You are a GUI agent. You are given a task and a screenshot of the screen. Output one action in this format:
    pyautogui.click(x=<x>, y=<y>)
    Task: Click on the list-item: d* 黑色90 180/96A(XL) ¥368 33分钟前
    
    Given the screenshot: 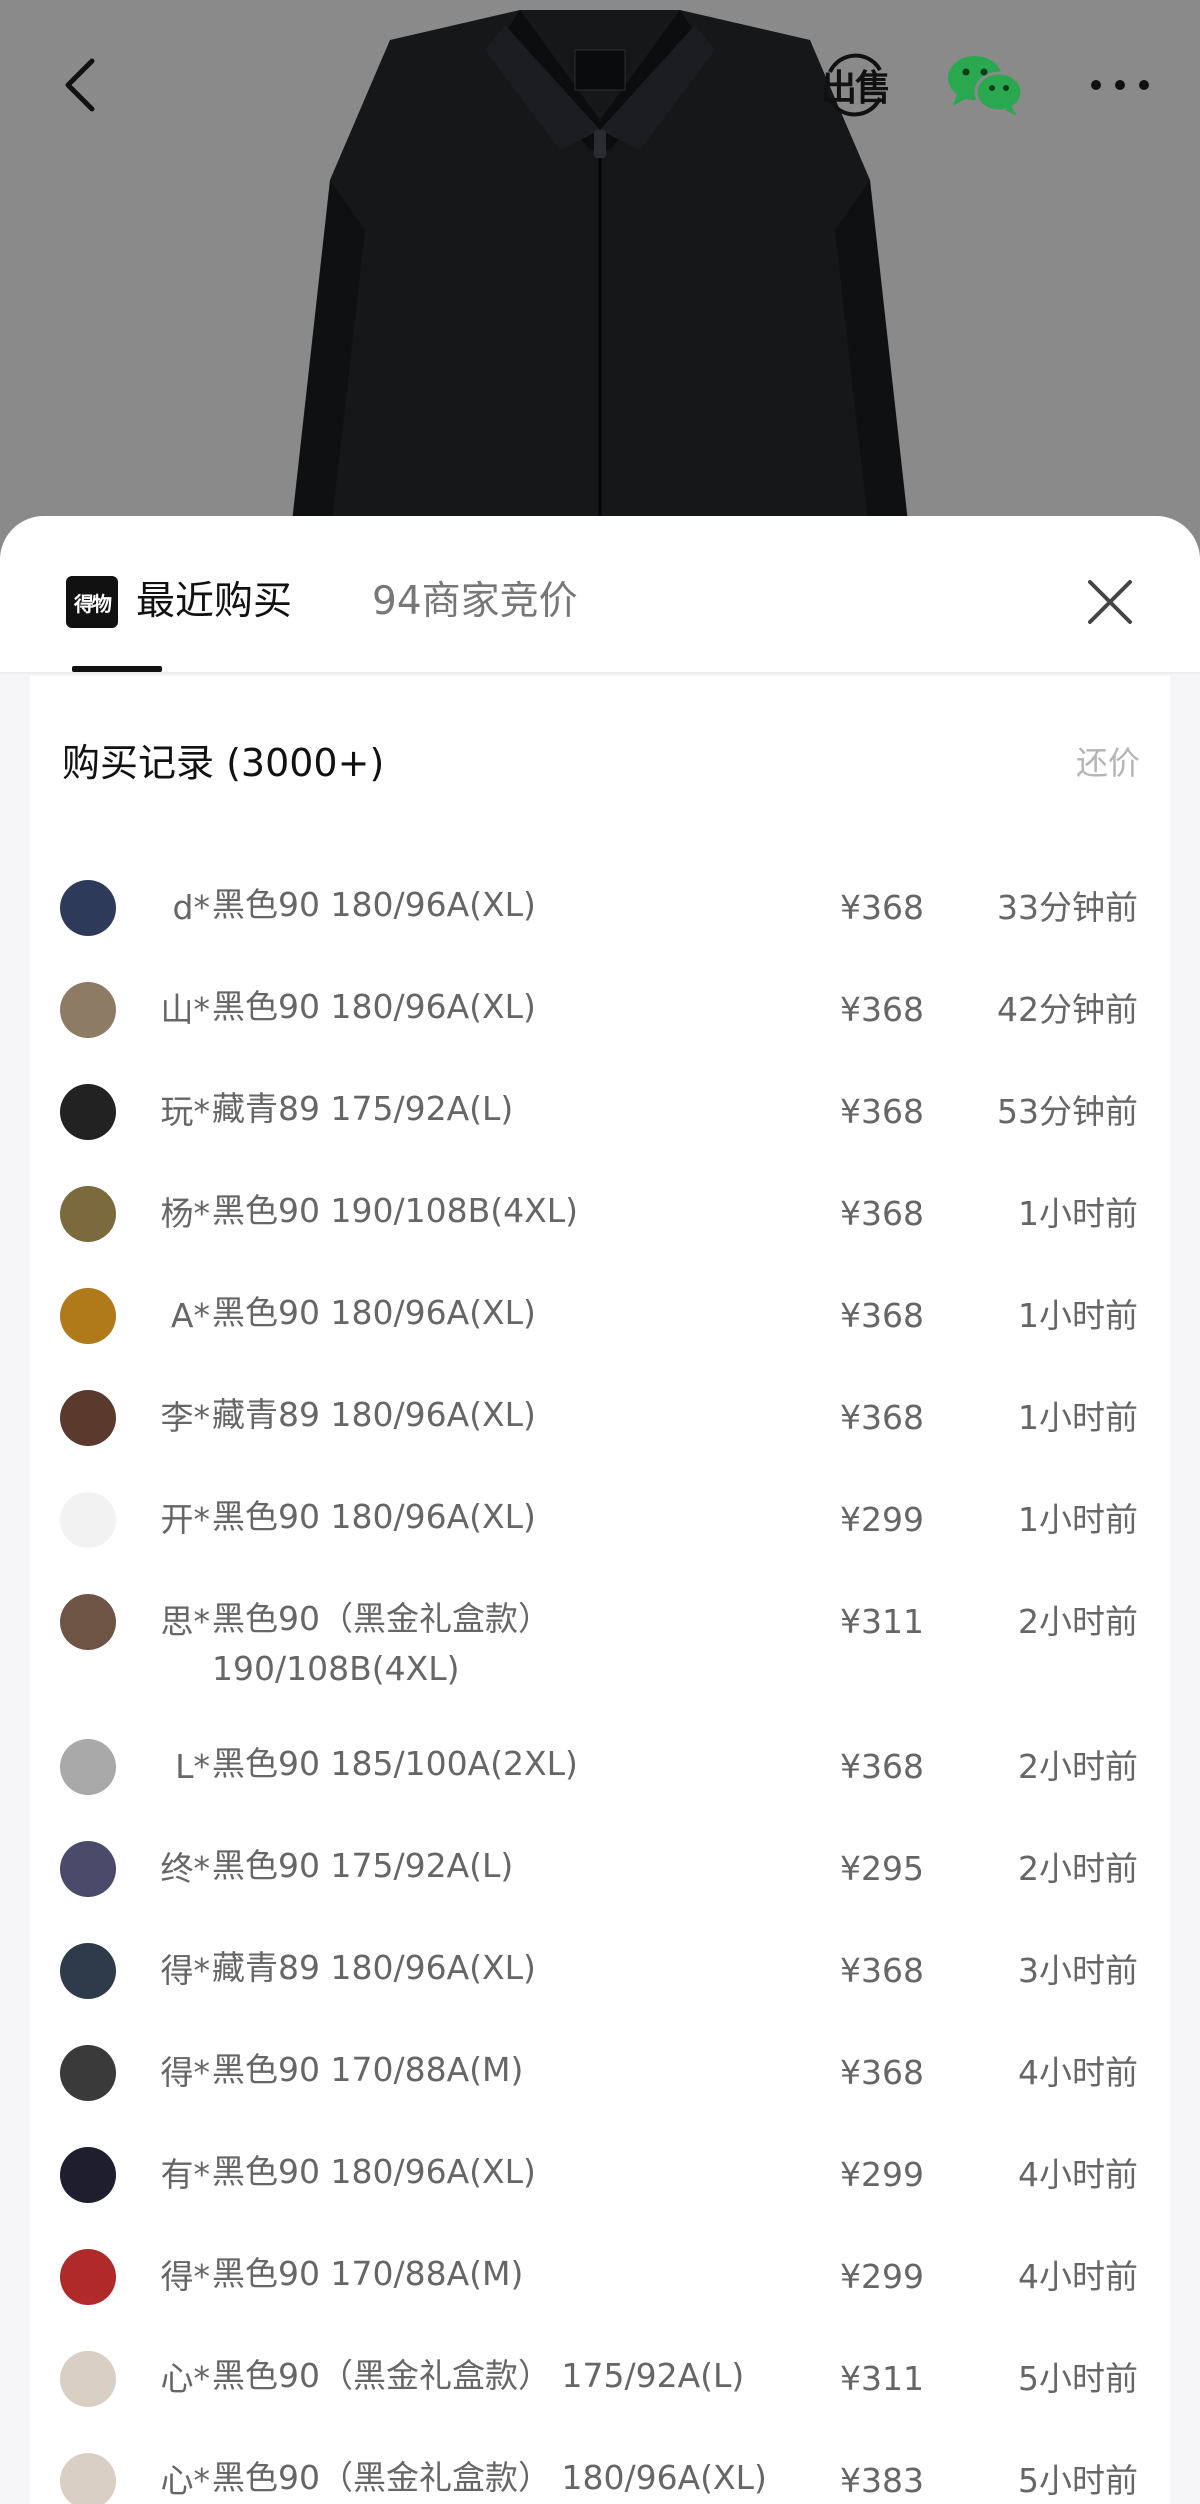 What is the action you would take?
    pyautogui.click(x=600, y=927)
    